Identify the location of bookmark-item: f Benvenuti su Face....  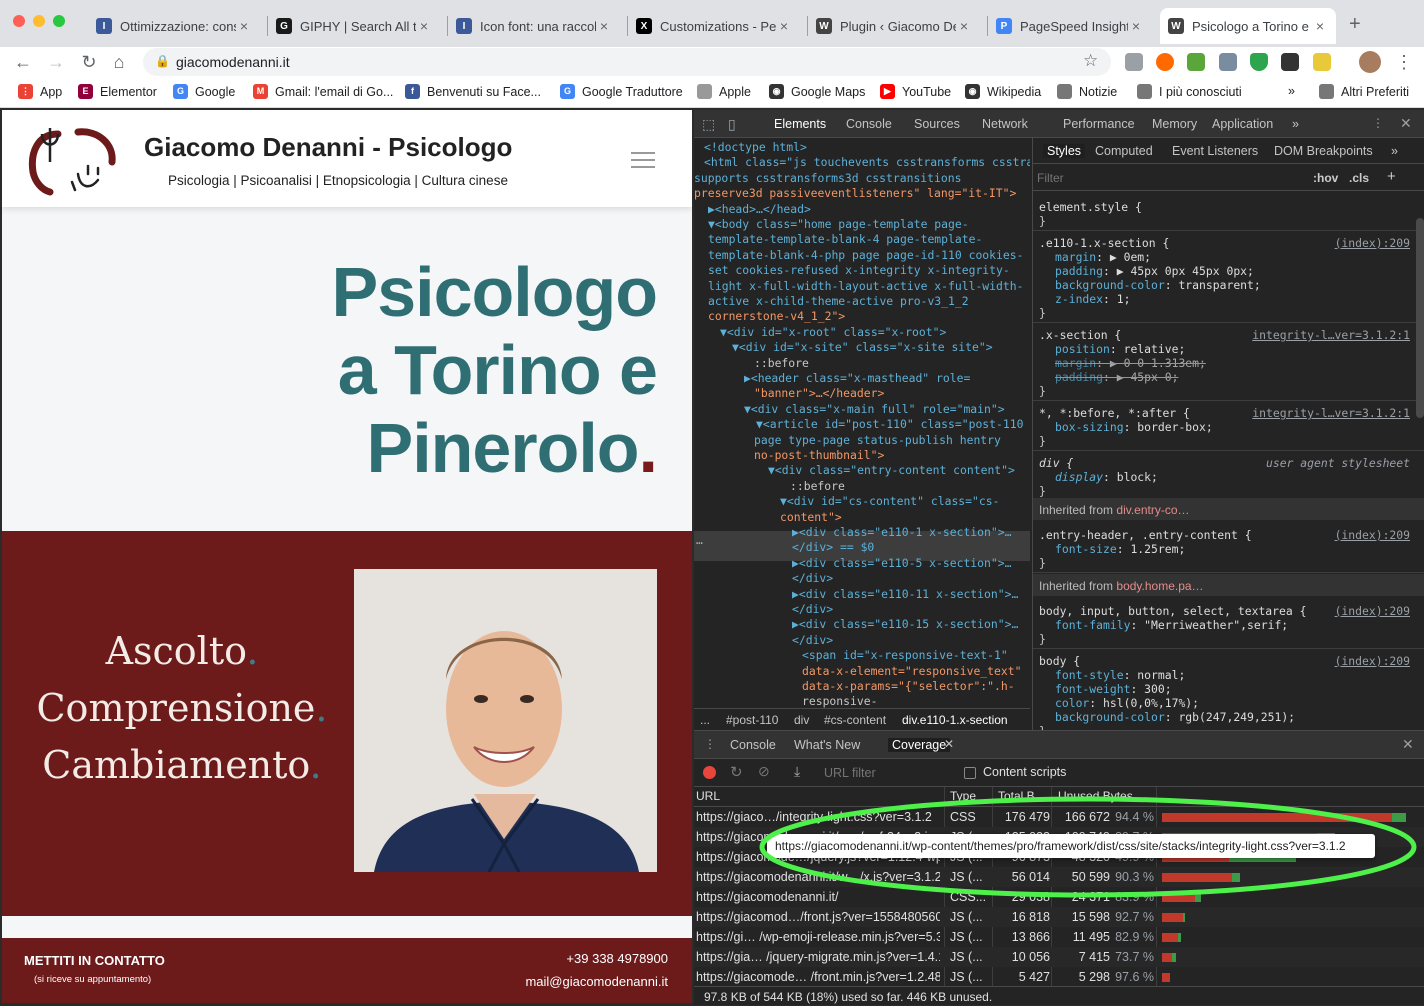
(473, 91).